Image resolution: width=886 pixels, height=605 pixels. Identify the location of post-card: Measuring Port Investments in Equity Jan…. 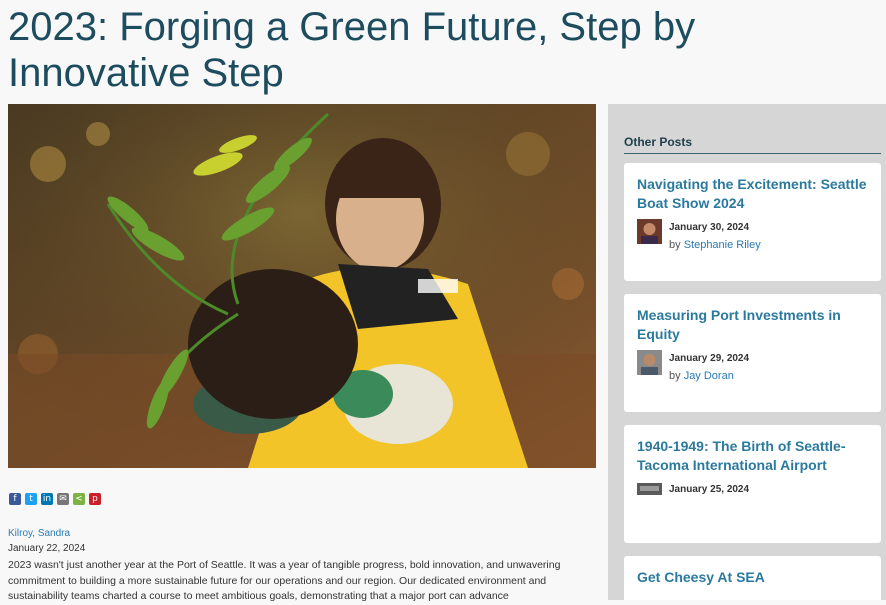
(752, 353).